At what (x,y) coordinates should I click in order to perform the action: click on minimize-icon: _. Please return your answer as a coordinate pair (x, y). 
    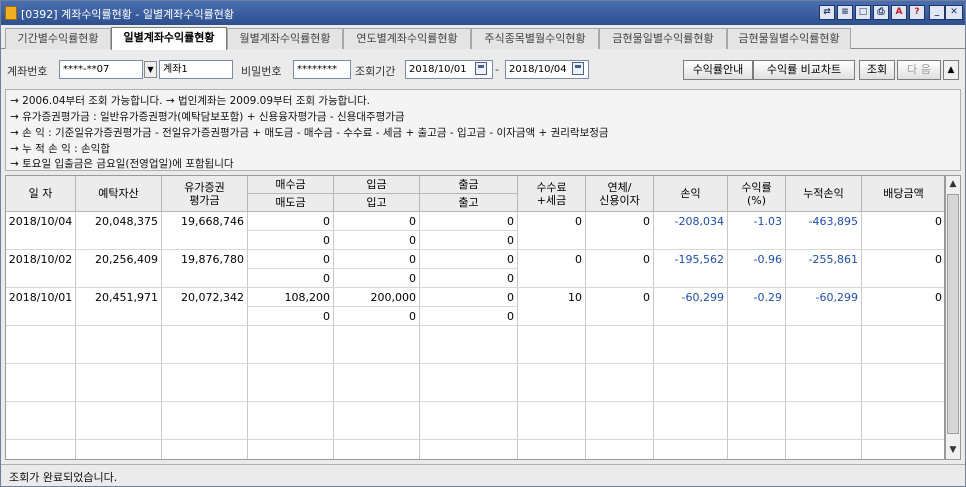
    Looking at the image, I should click on (937, 12).